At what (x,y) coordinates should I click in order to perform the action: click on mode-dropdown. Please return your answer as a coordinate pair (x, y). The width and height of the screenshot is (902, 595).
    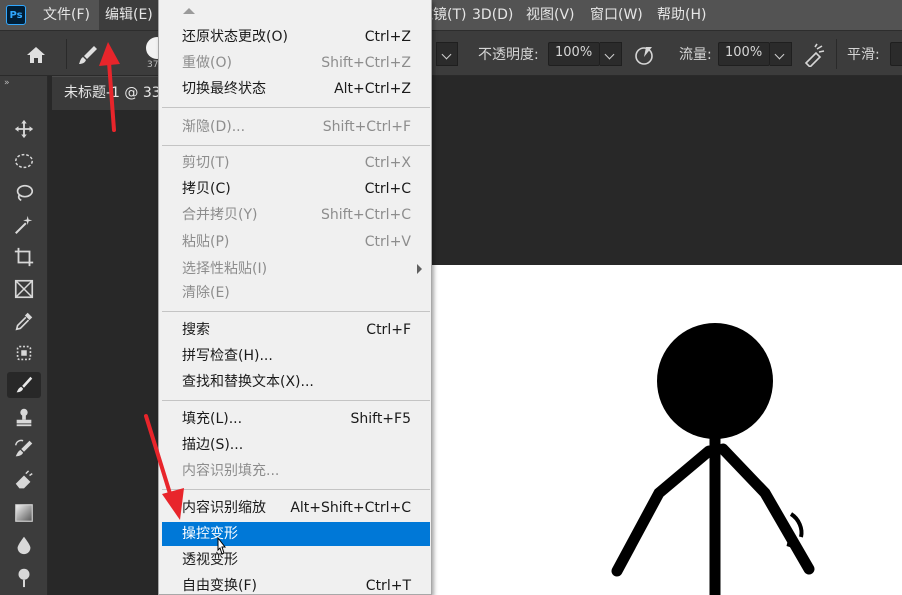
    Looking at the image, I should click on (447, 54).